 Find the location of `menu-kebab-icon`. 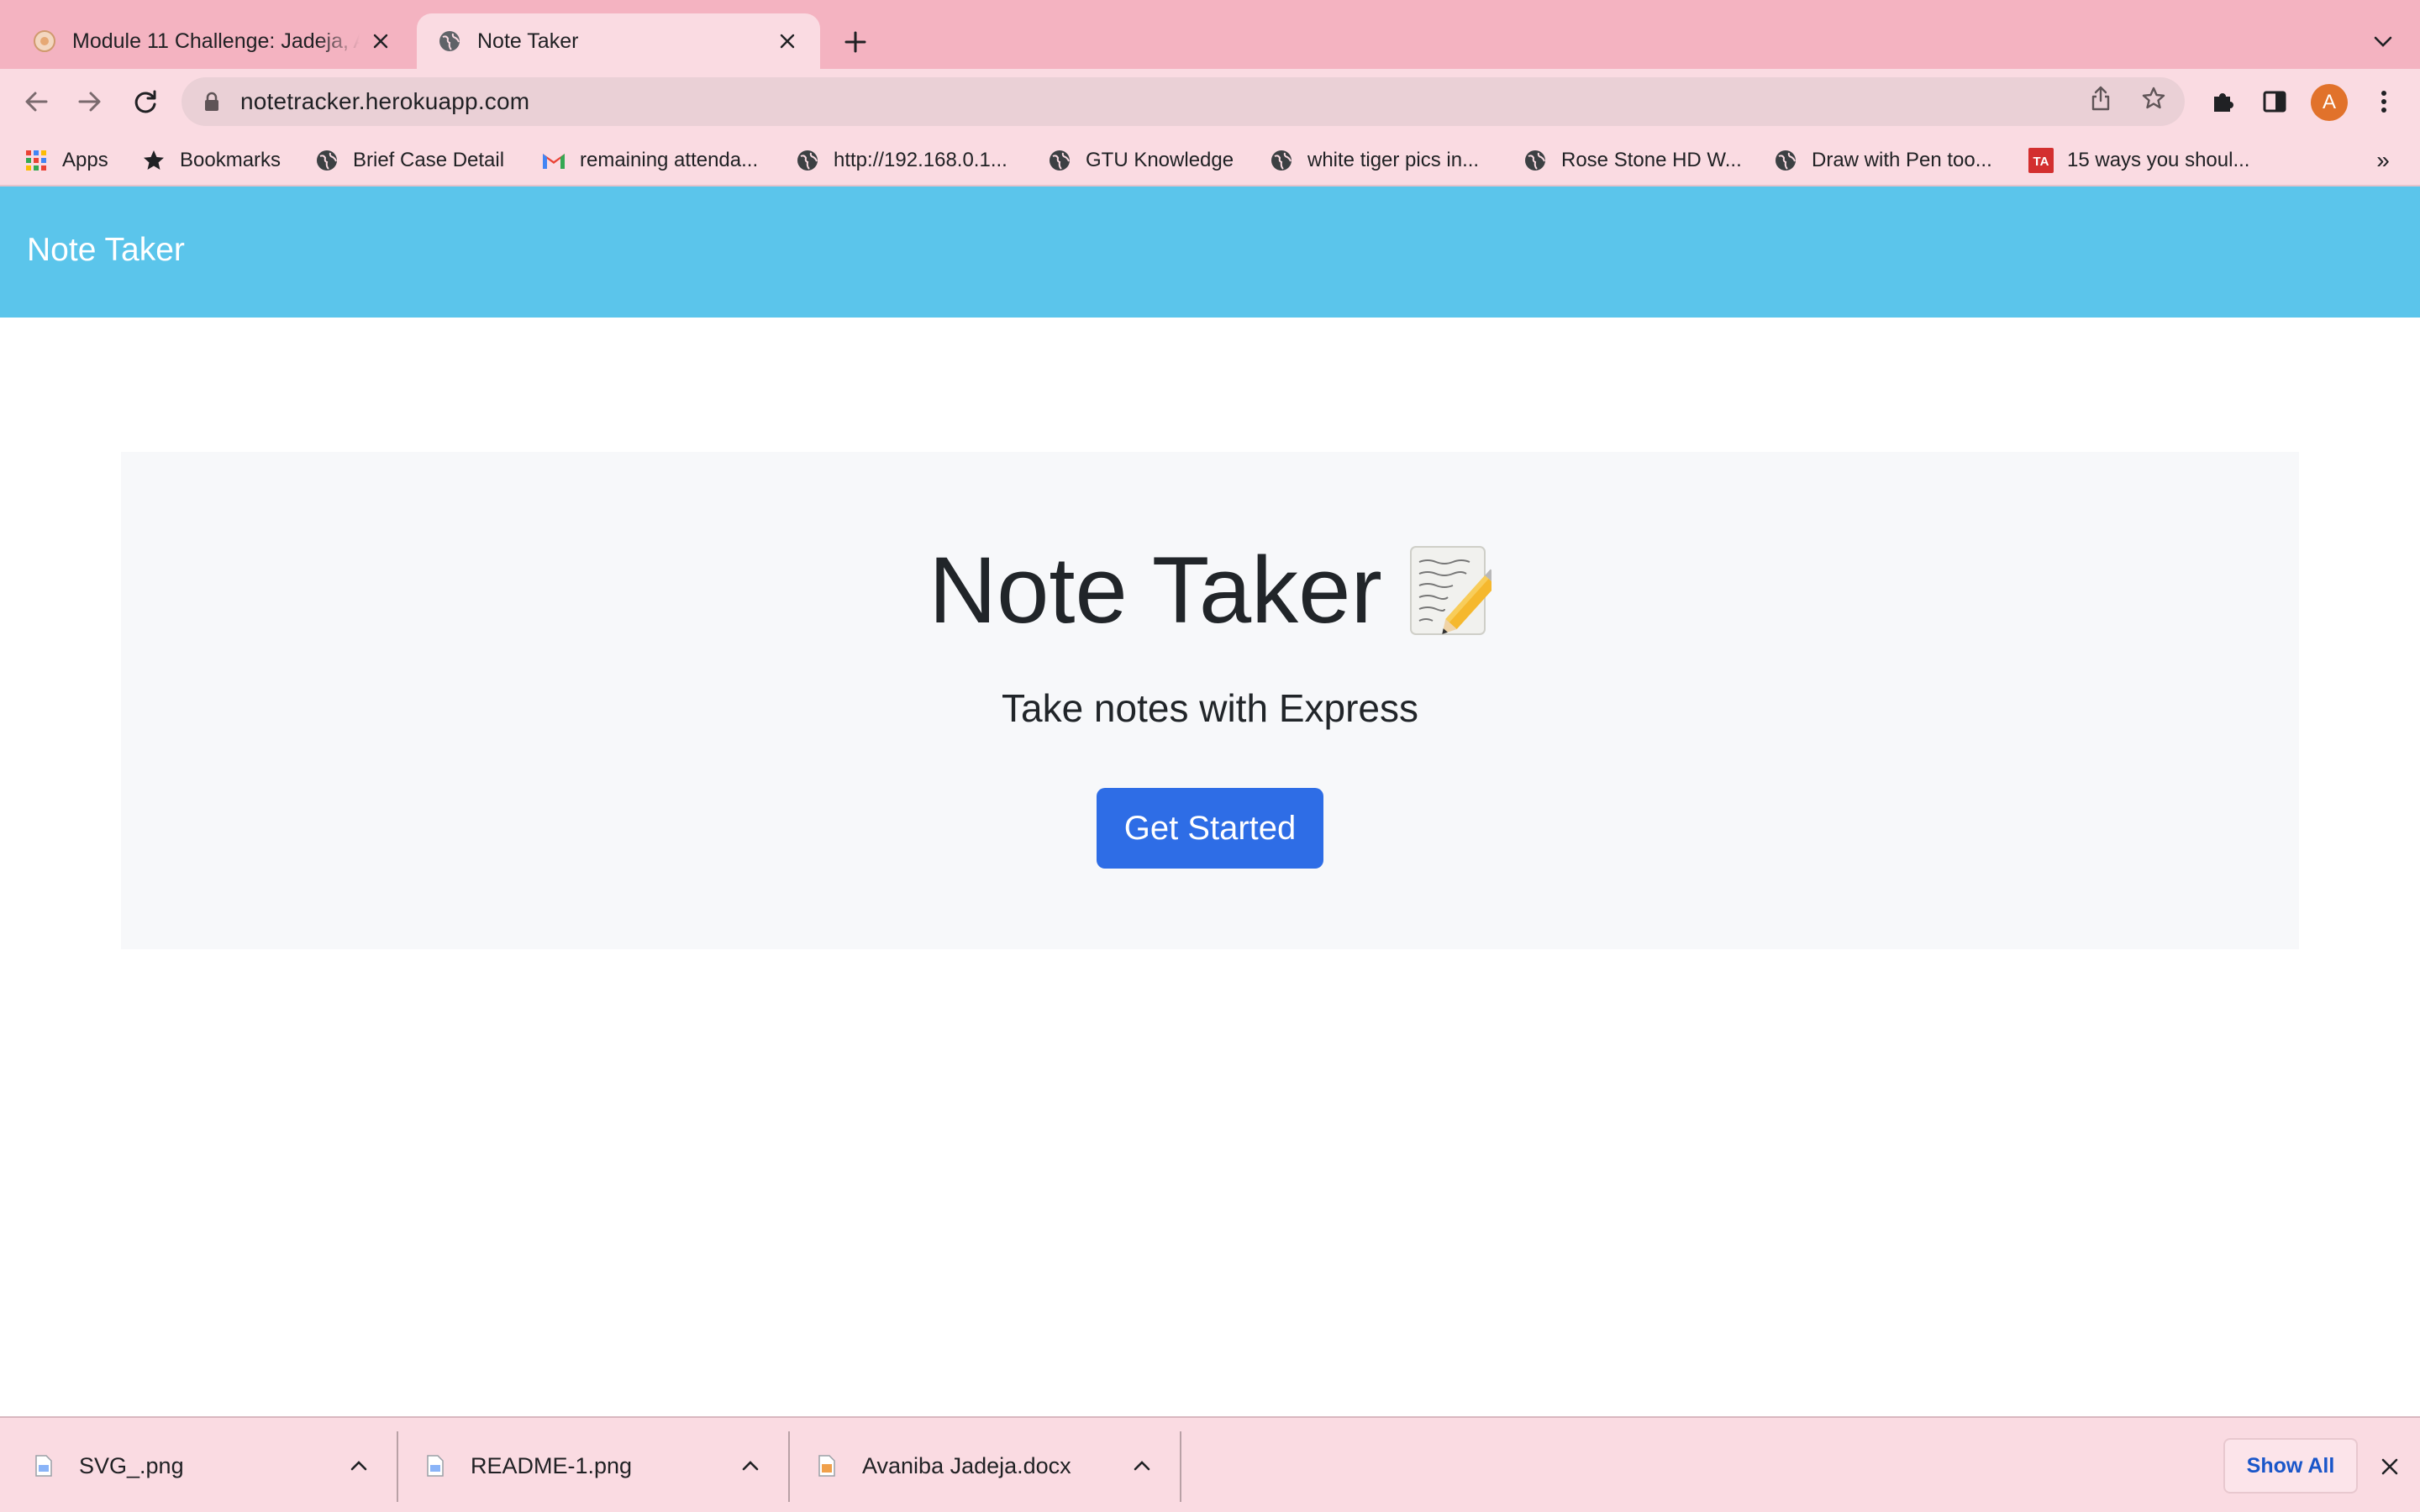

menu-kebab-icon is located at coordinates (2384, 102).